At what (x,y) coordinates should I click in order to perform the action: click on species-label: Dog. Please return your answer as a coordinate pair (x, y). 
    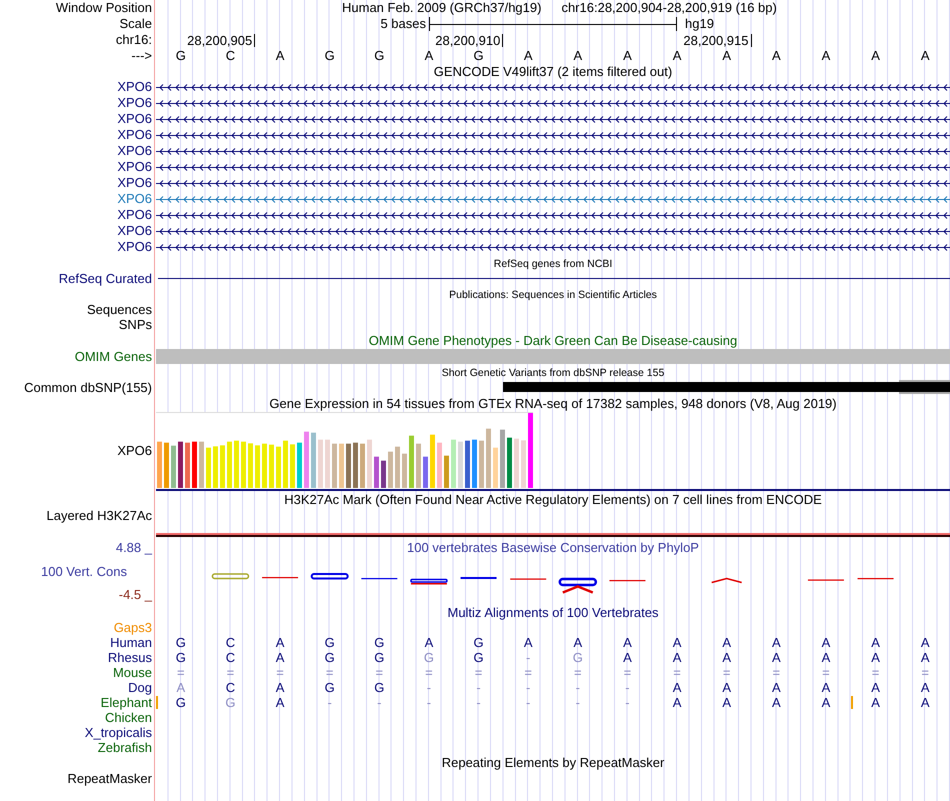
    Looking at the image, I should click on (140, 687).